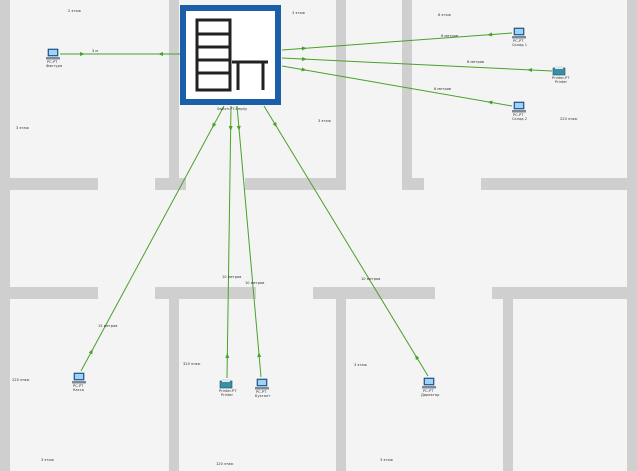  Describe the element at coordinates (262, 396) in the screenshot. I see `device-name-label: Бухгалт` at that location.